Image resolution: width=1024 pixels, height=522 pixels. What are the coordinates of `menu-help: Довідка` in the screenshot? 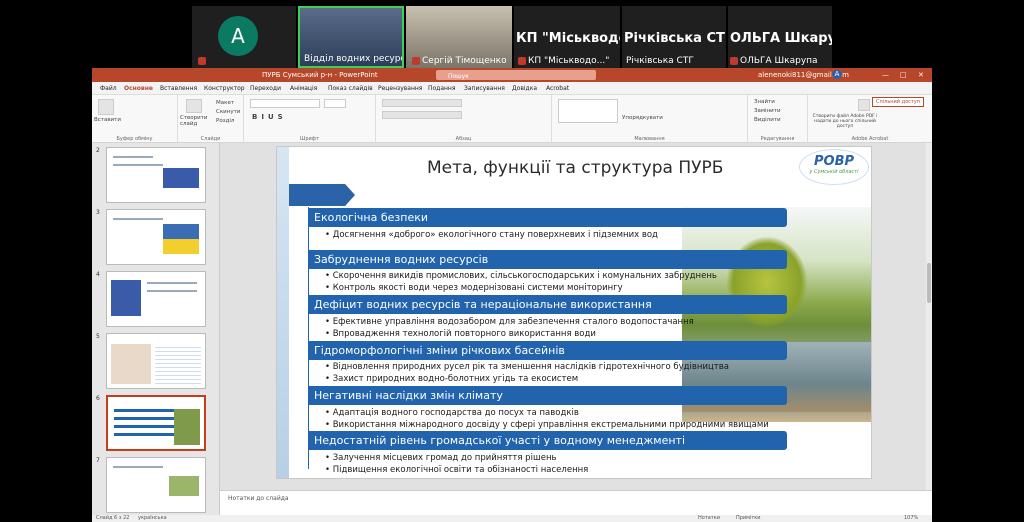 It's located at (524, 88).